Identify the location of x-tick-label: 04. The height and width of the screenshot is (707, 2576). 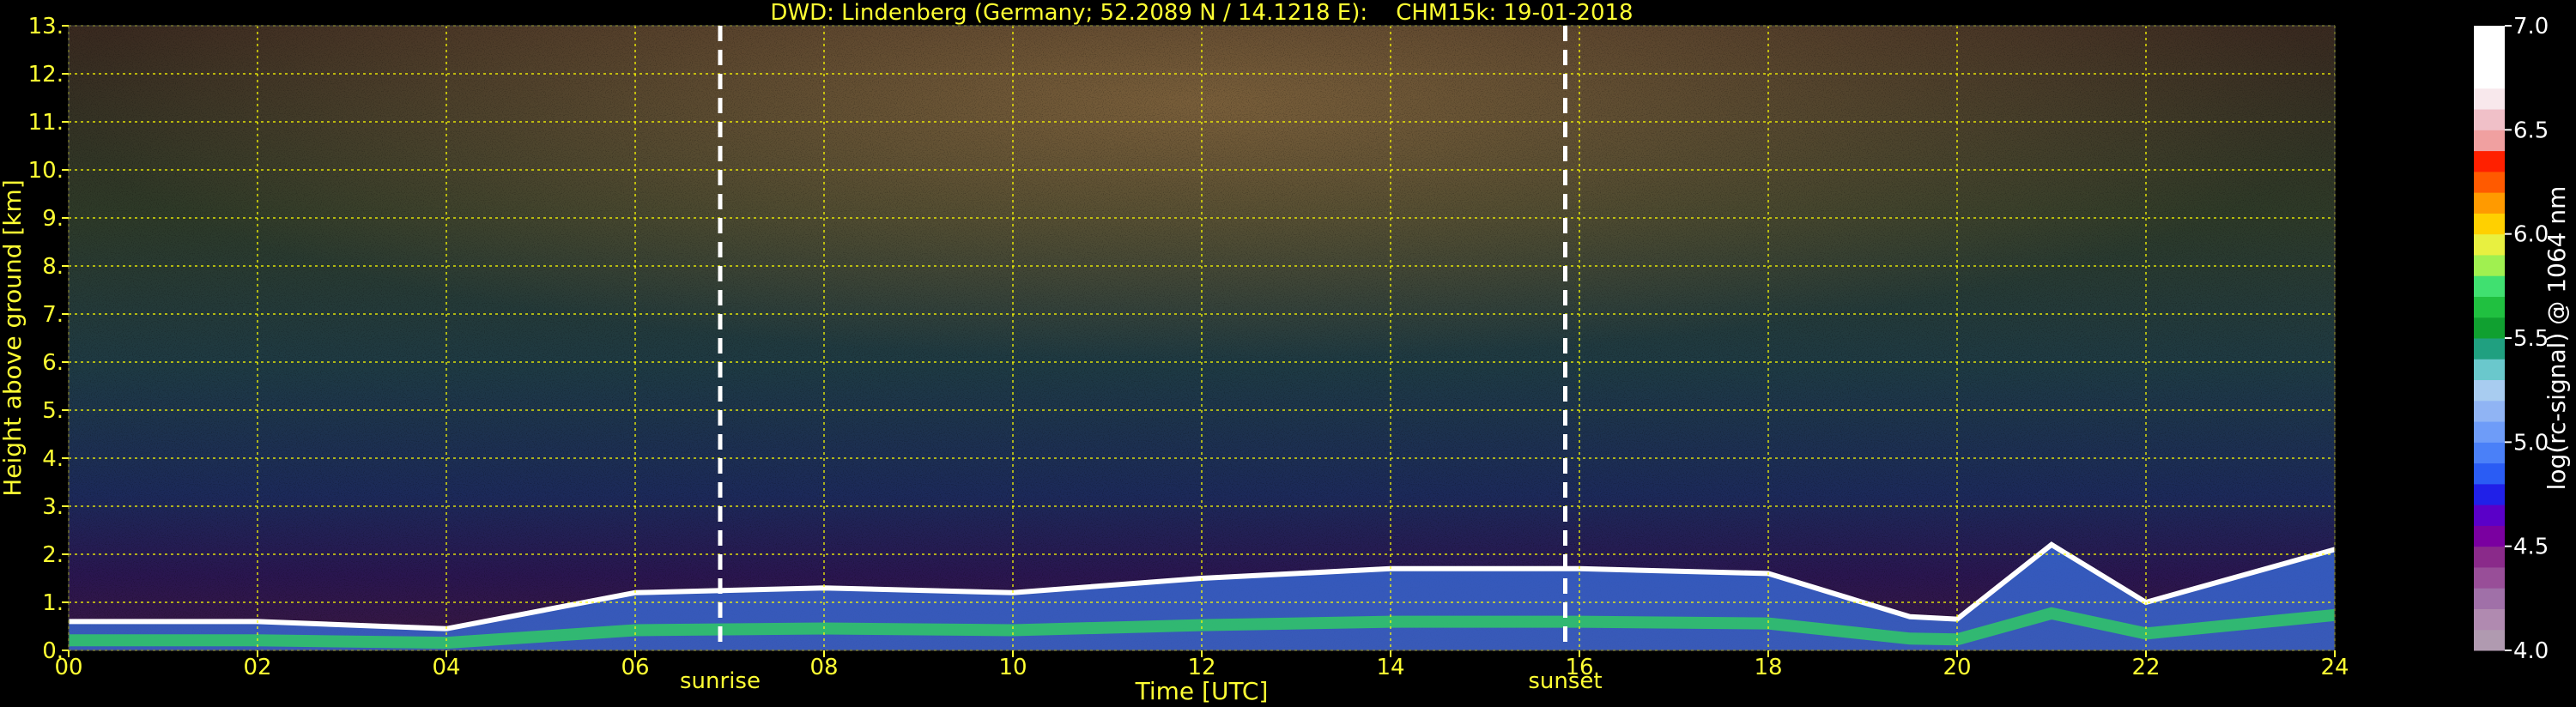
(446, 667).